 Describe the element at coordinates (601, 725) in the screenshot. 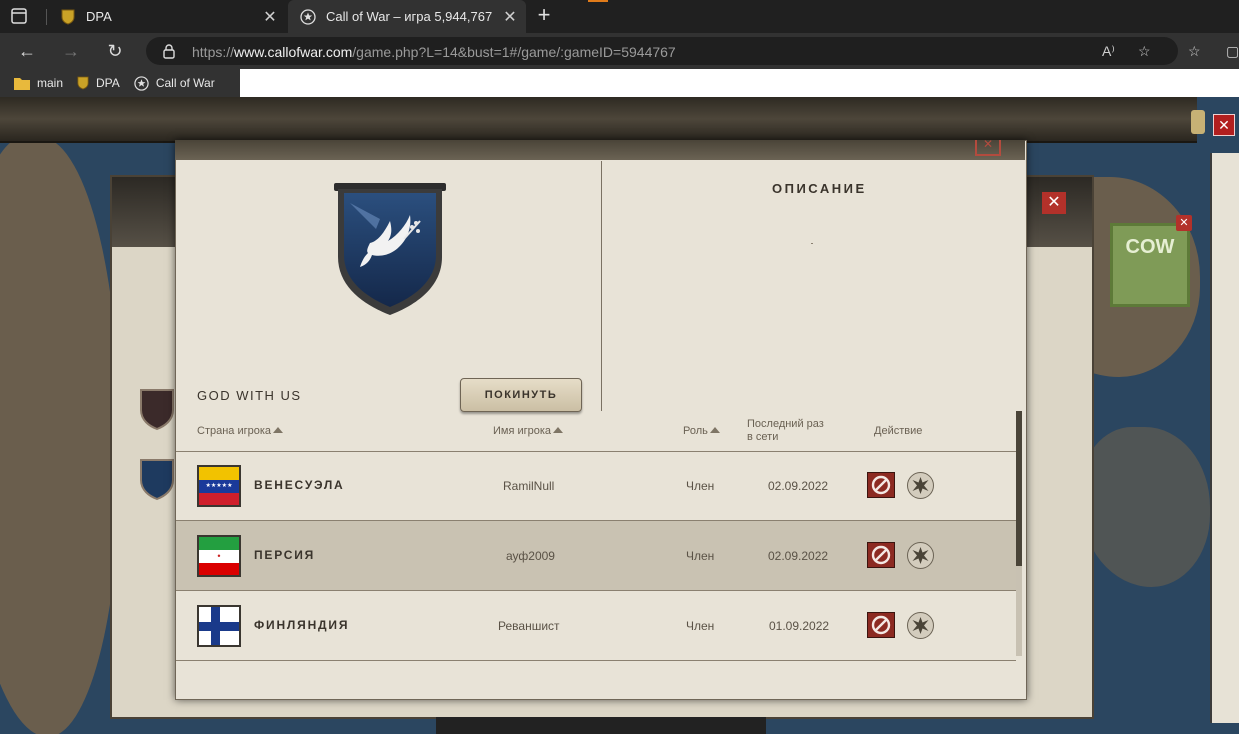

I see `day-status-bar` at that location.